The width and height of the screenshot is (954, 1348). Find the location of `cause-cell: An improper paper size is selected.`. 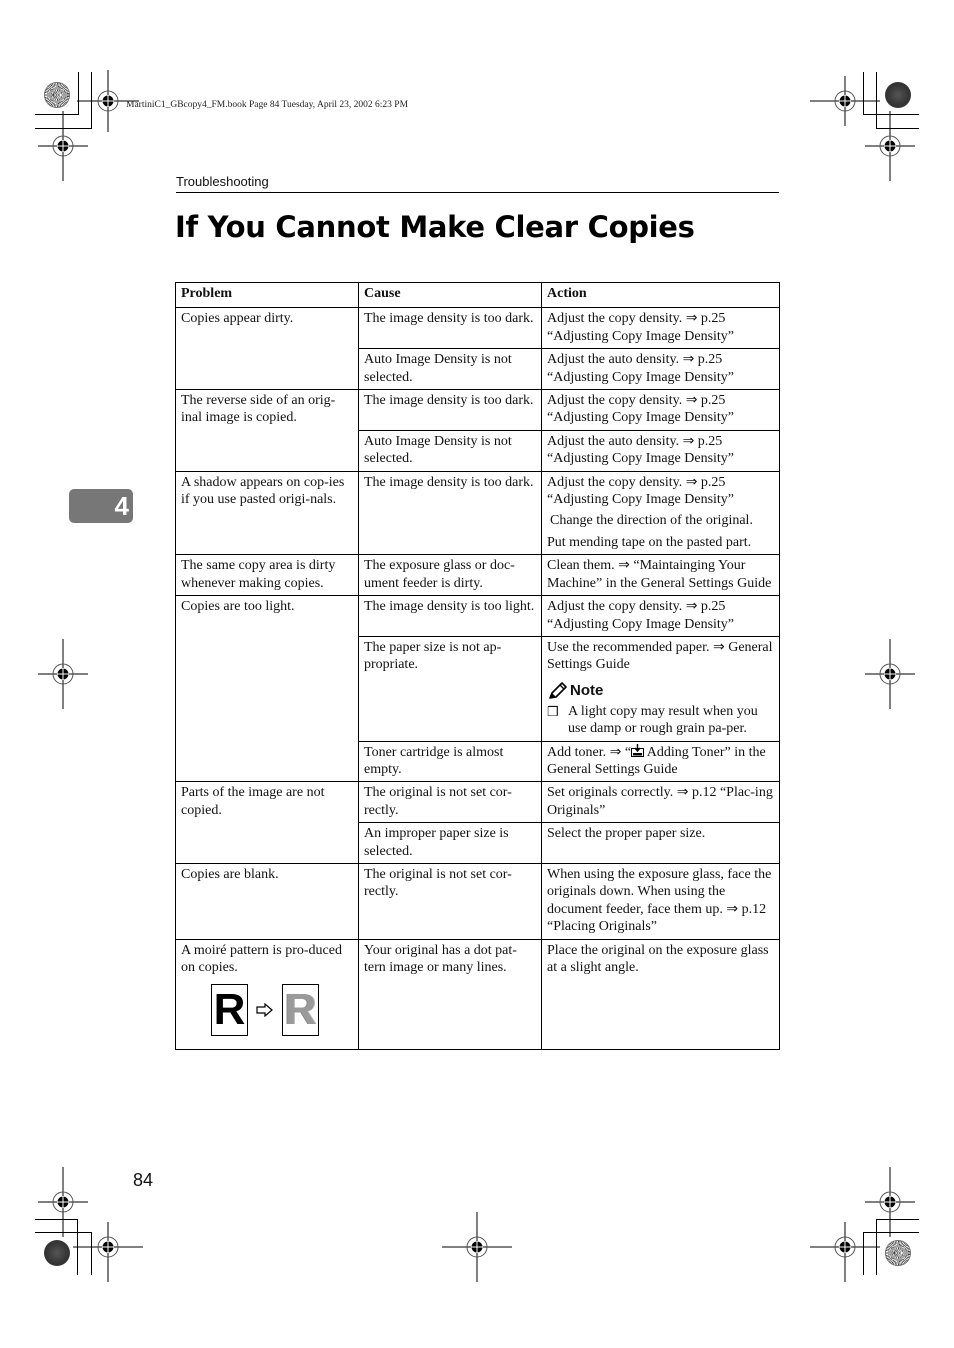

cause-cell: An improper paper size is selected. is located at coordinates (450, 843).